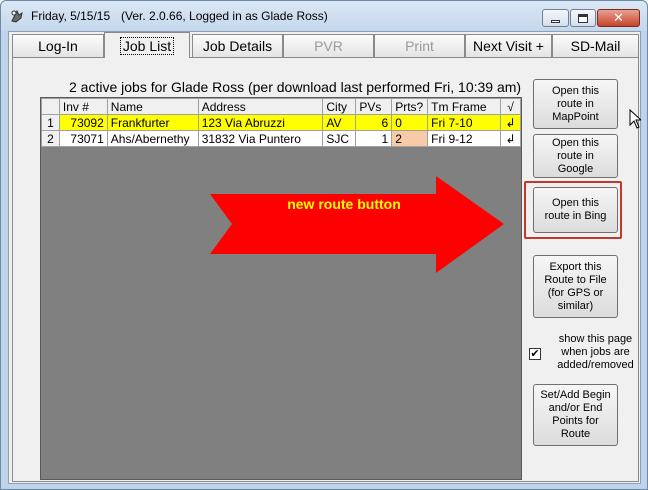 This screenshot has width=648, height=490. I want to click on tab-pvr: PVR, so click(328, 45).